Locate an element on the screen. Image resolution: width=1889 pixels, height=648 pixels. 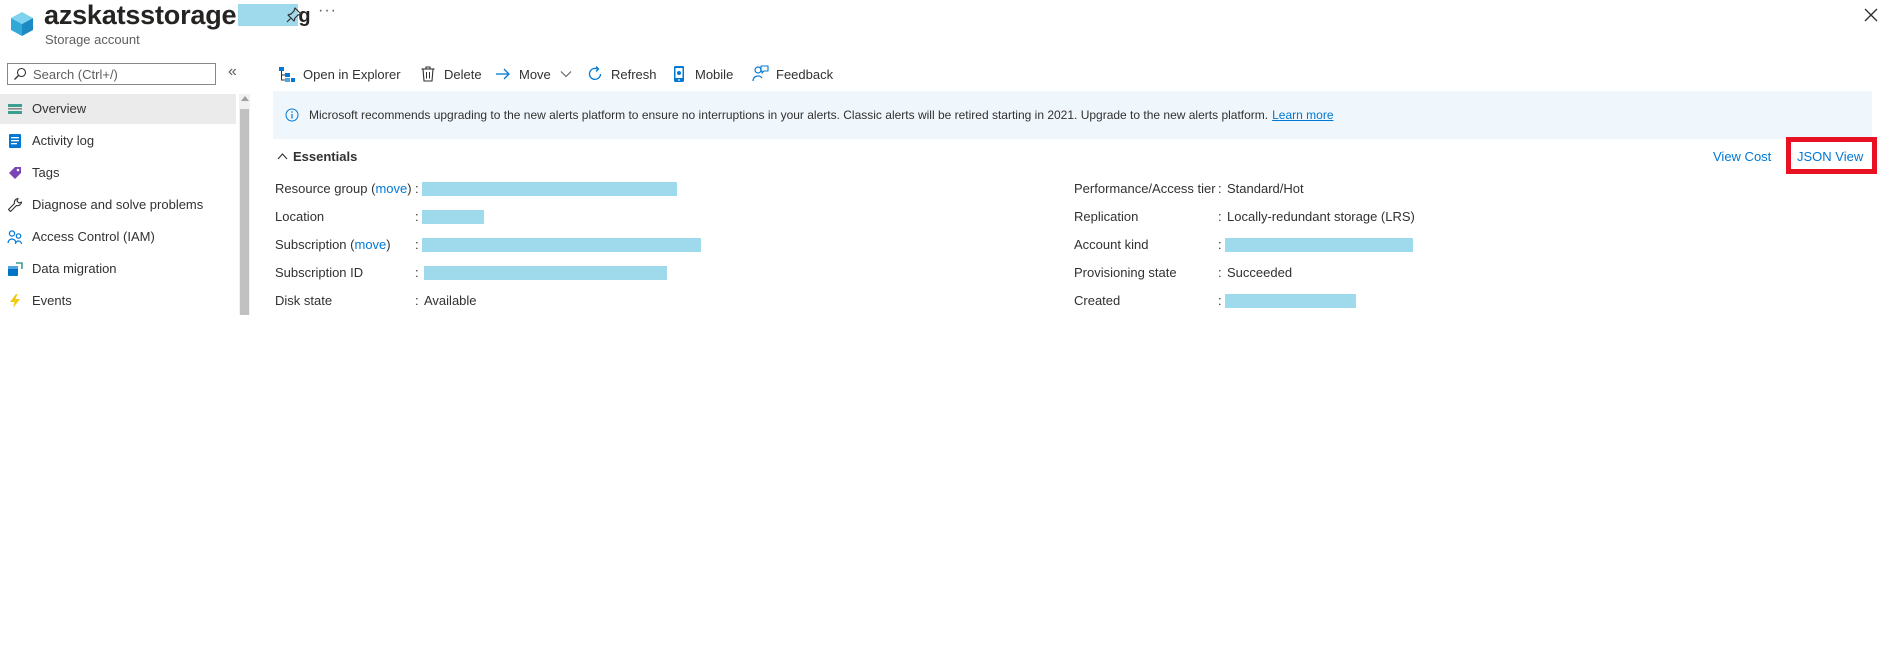
wrench-icon is located at coordinates (15, 205).